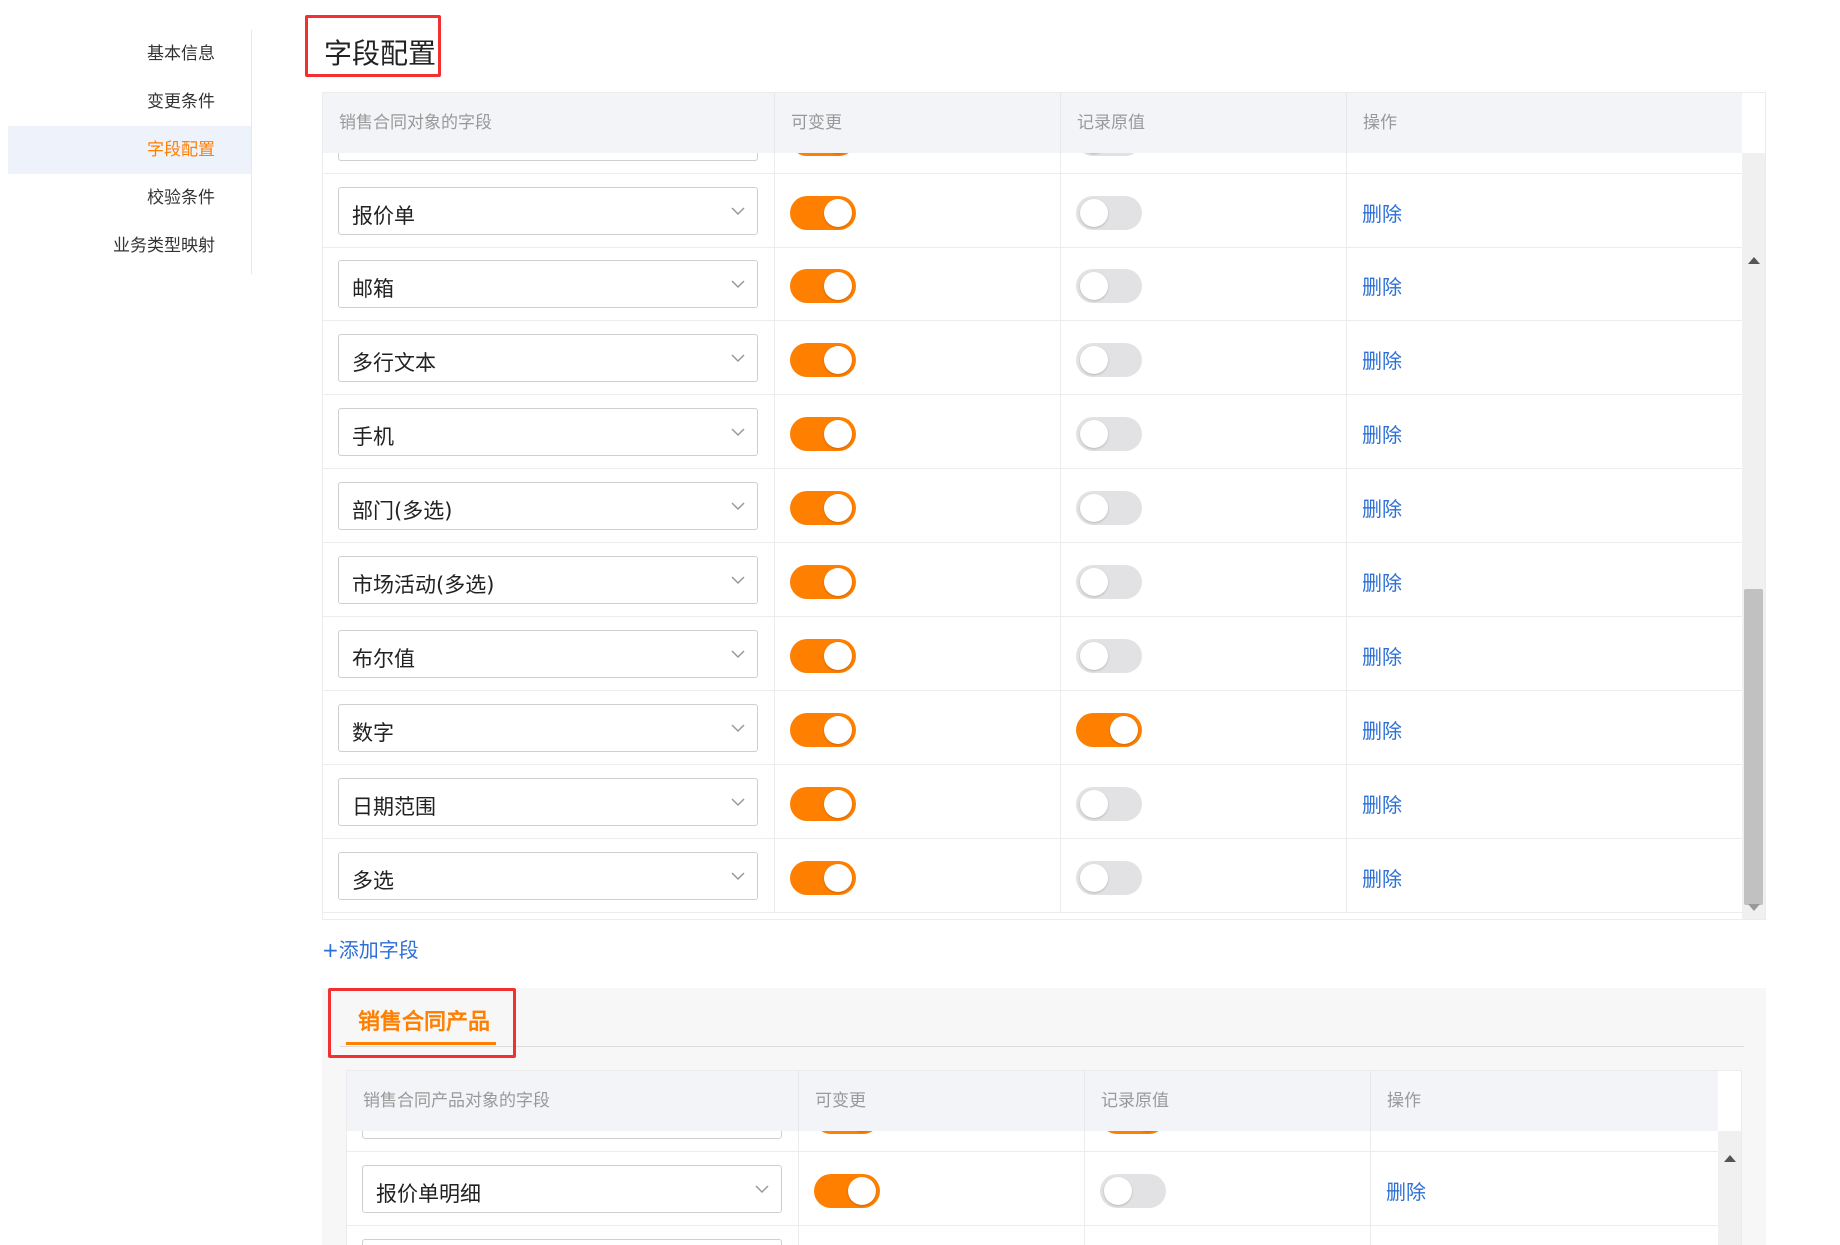  I want to click on field-select: 邮箱, so click(548, 284).